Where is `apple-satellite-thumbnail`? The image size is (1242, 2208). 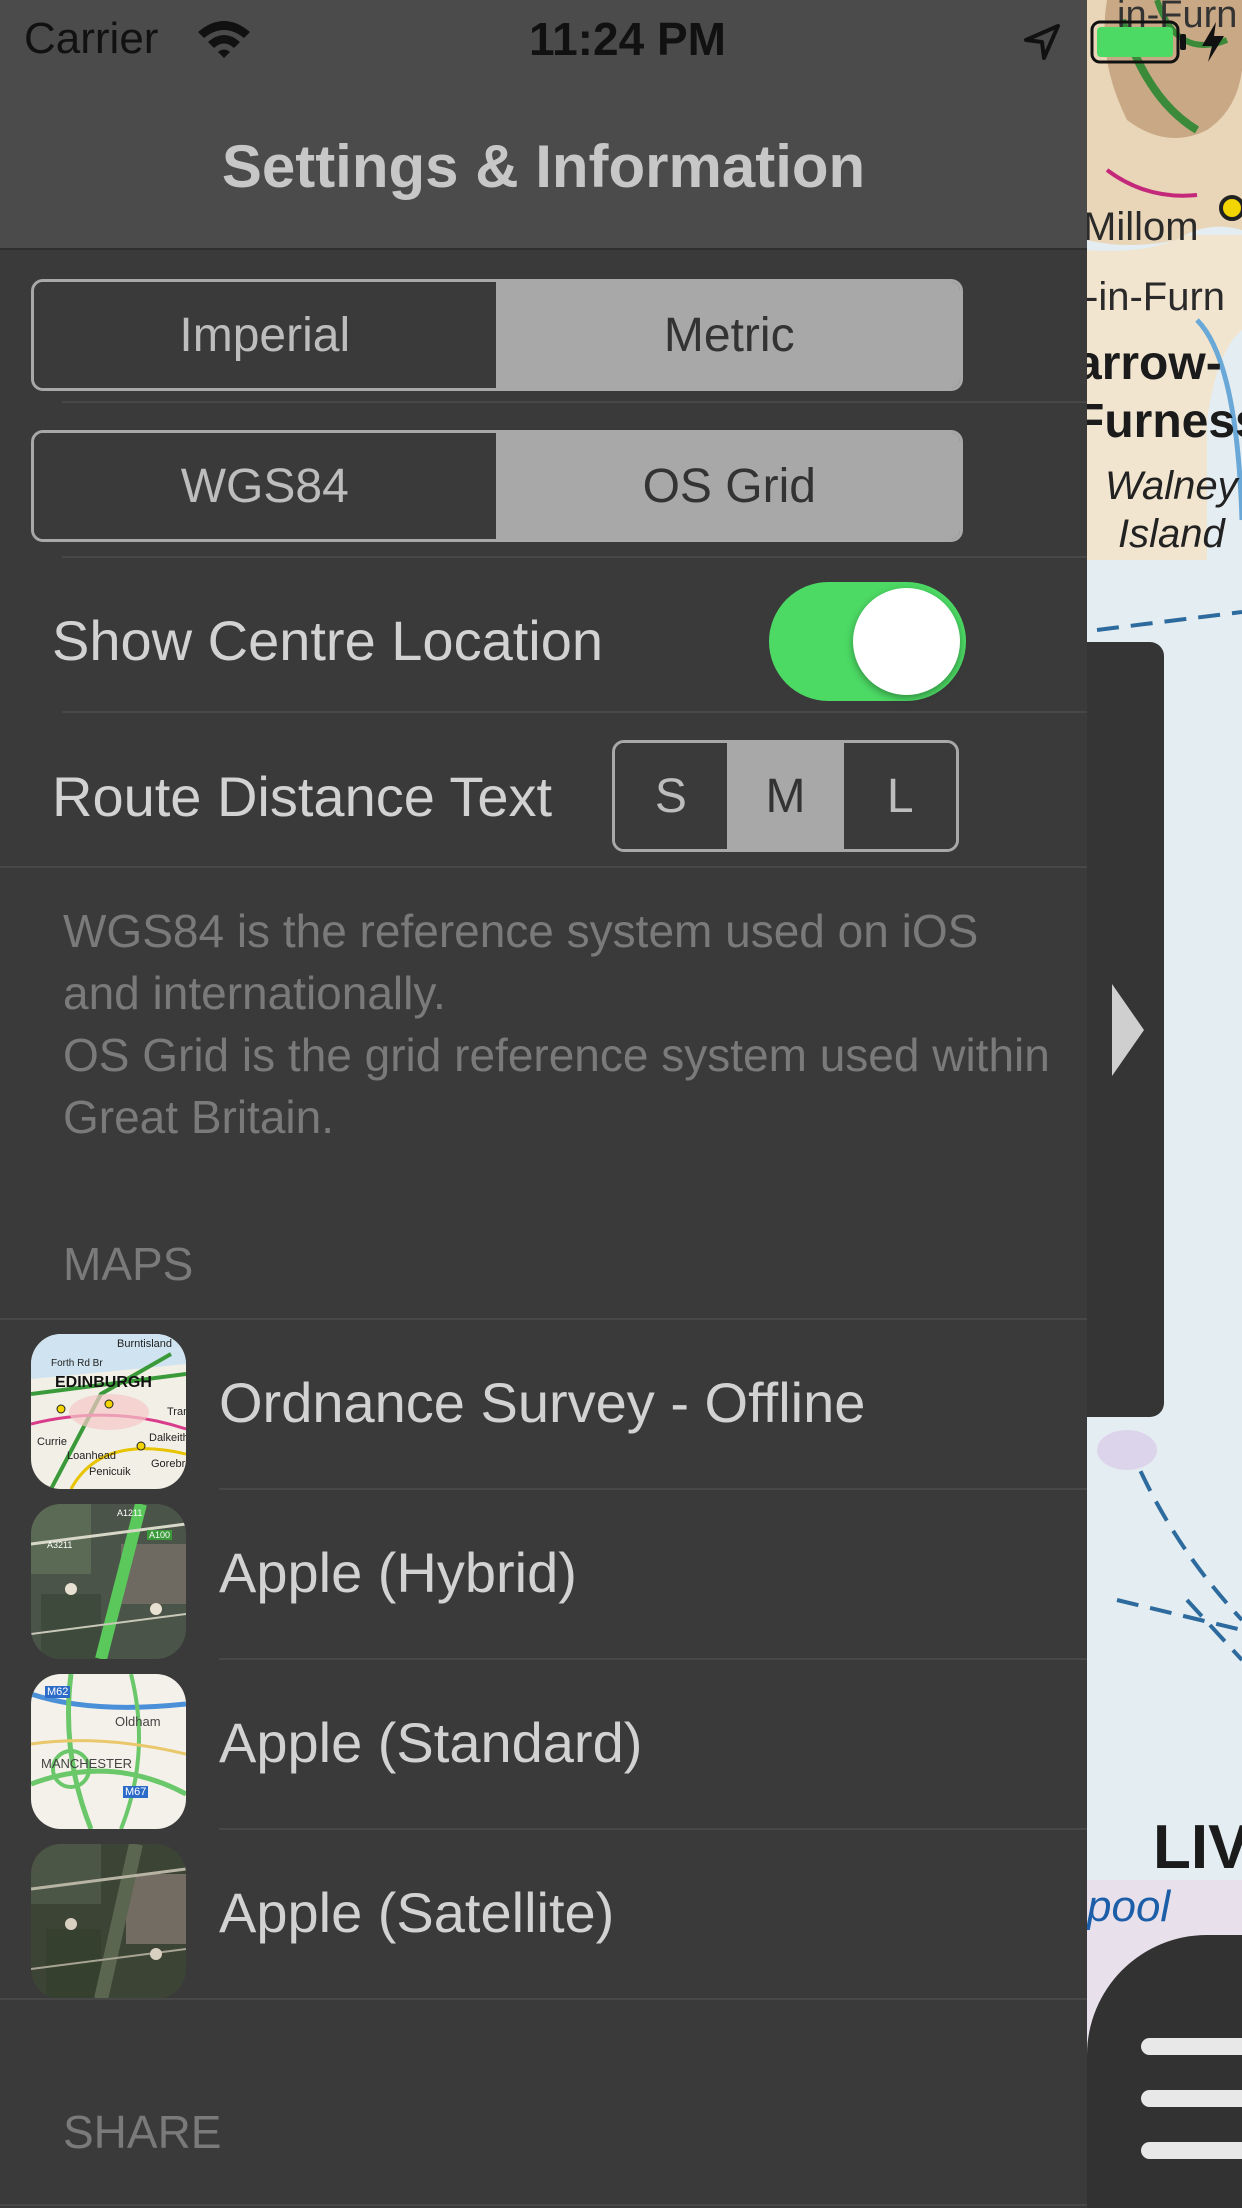 apple-satellite-thumbnail is located at coordinates (108, 1921).